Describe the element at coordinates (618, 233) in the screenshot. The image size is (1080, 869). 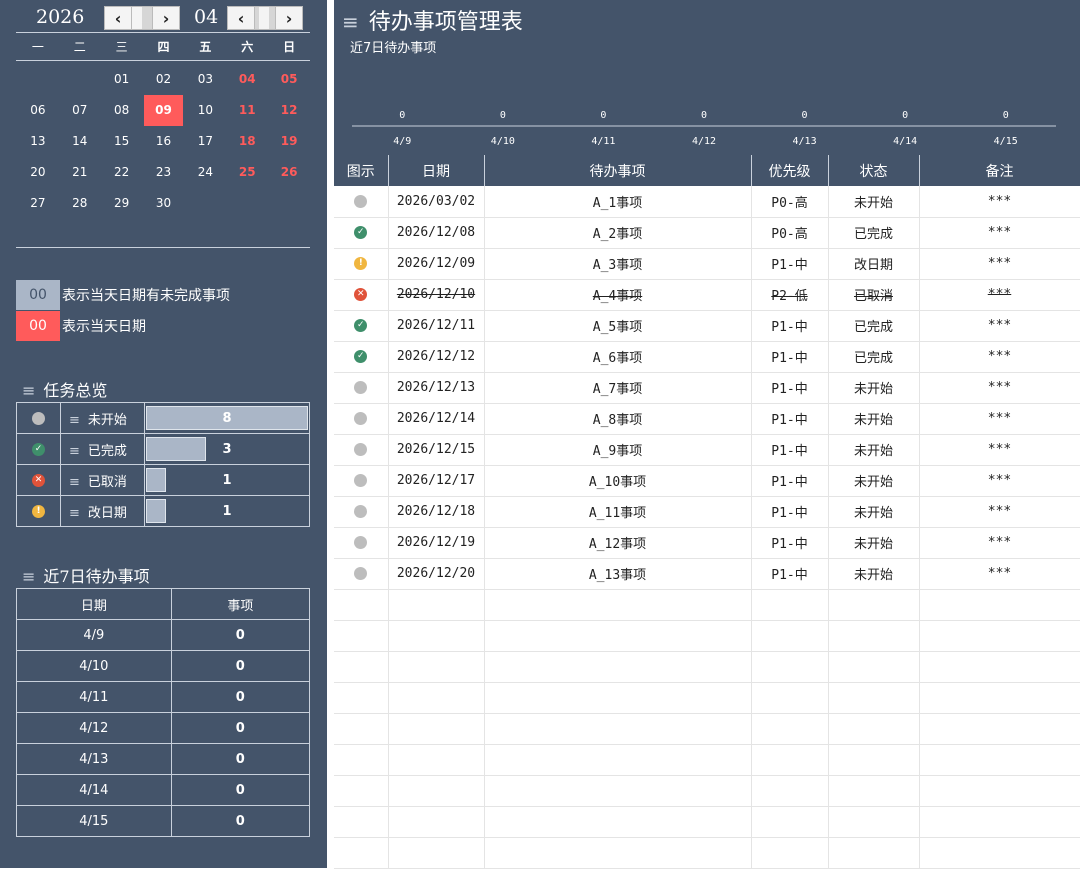
I see `cell-task: A_2事项` at that location.